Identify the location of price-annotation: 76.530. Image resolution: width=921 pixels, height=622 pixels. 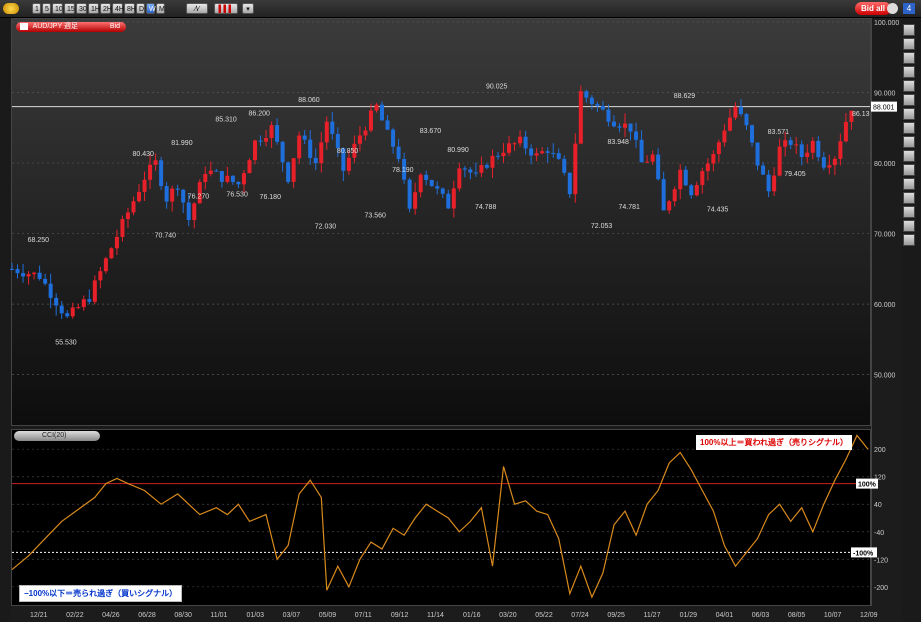
(237, 195).